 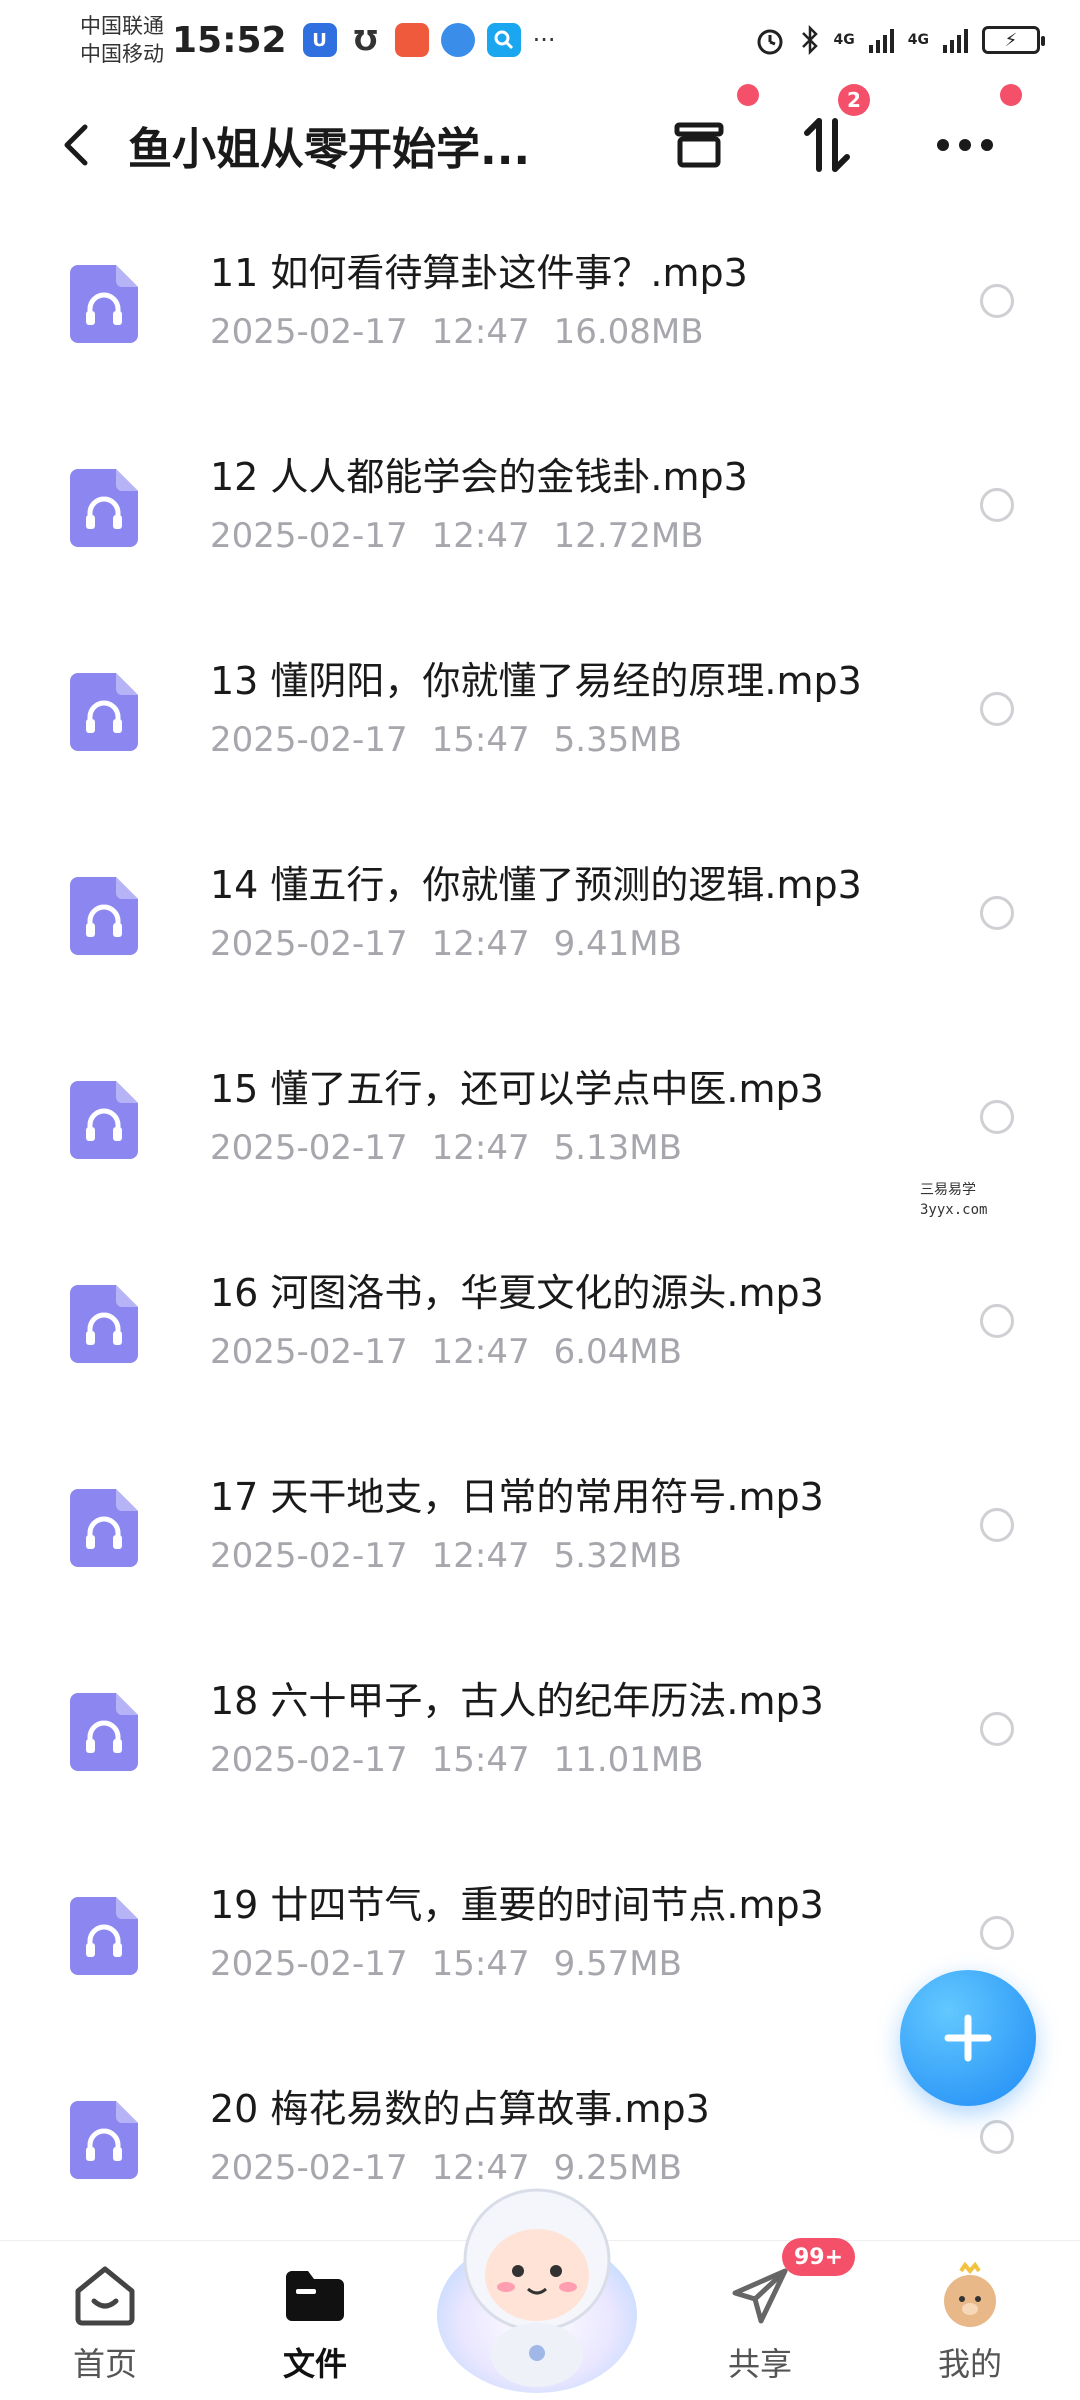 I want to click on nav-profile: 我的, so click(x=970, y=2323).